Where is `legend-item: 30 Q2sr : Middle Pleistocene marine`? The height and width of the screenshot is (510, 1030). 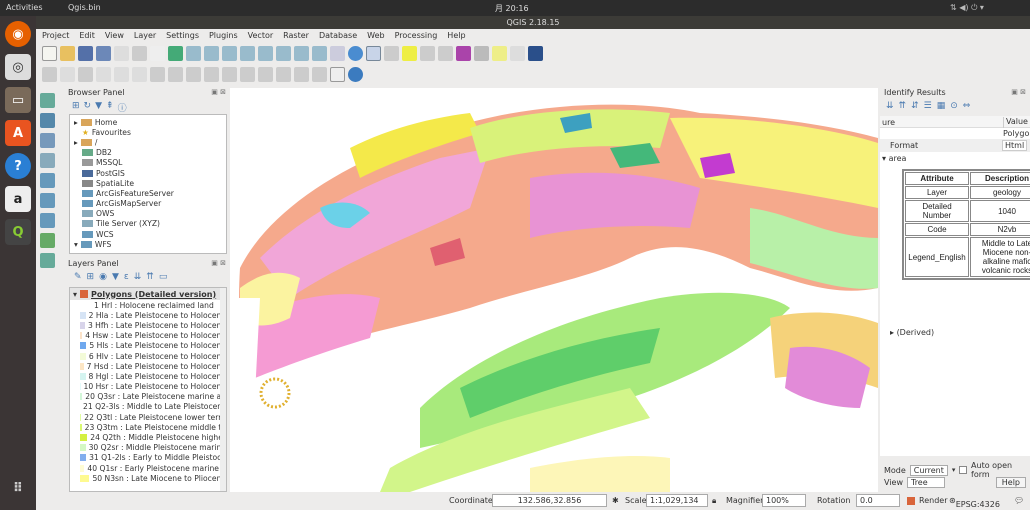 legend-item: 30 Q2sr : Middle Pleistocene marine is located at coordinates (153, 448).